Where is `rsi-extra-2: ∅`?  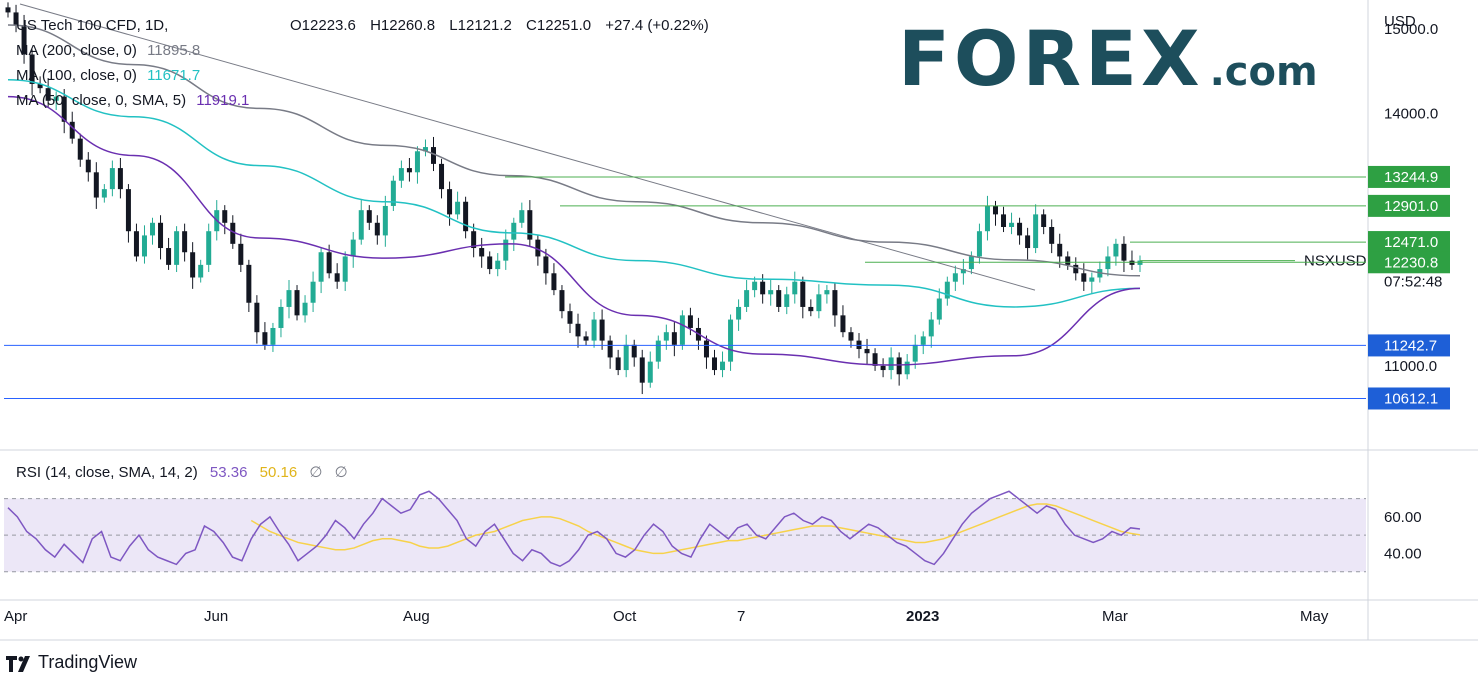
rsi-extra-2: ∅ is located at coordinates (341, 472).